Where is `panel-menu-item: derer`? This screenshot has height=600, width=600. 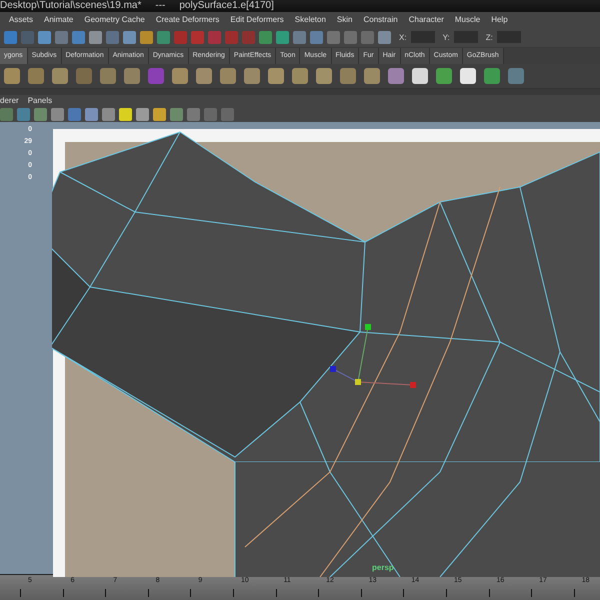 panel-menu-item: derer is located at coordinates (9, 100).